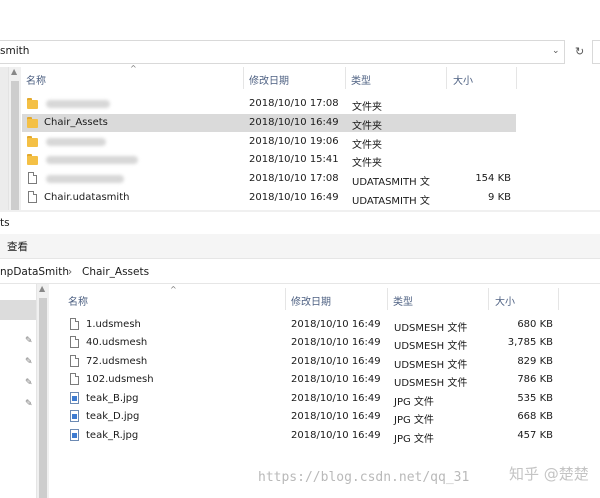 The image size is (600, 498). I want to click on file-size: 829 KB, so click(535, 361).